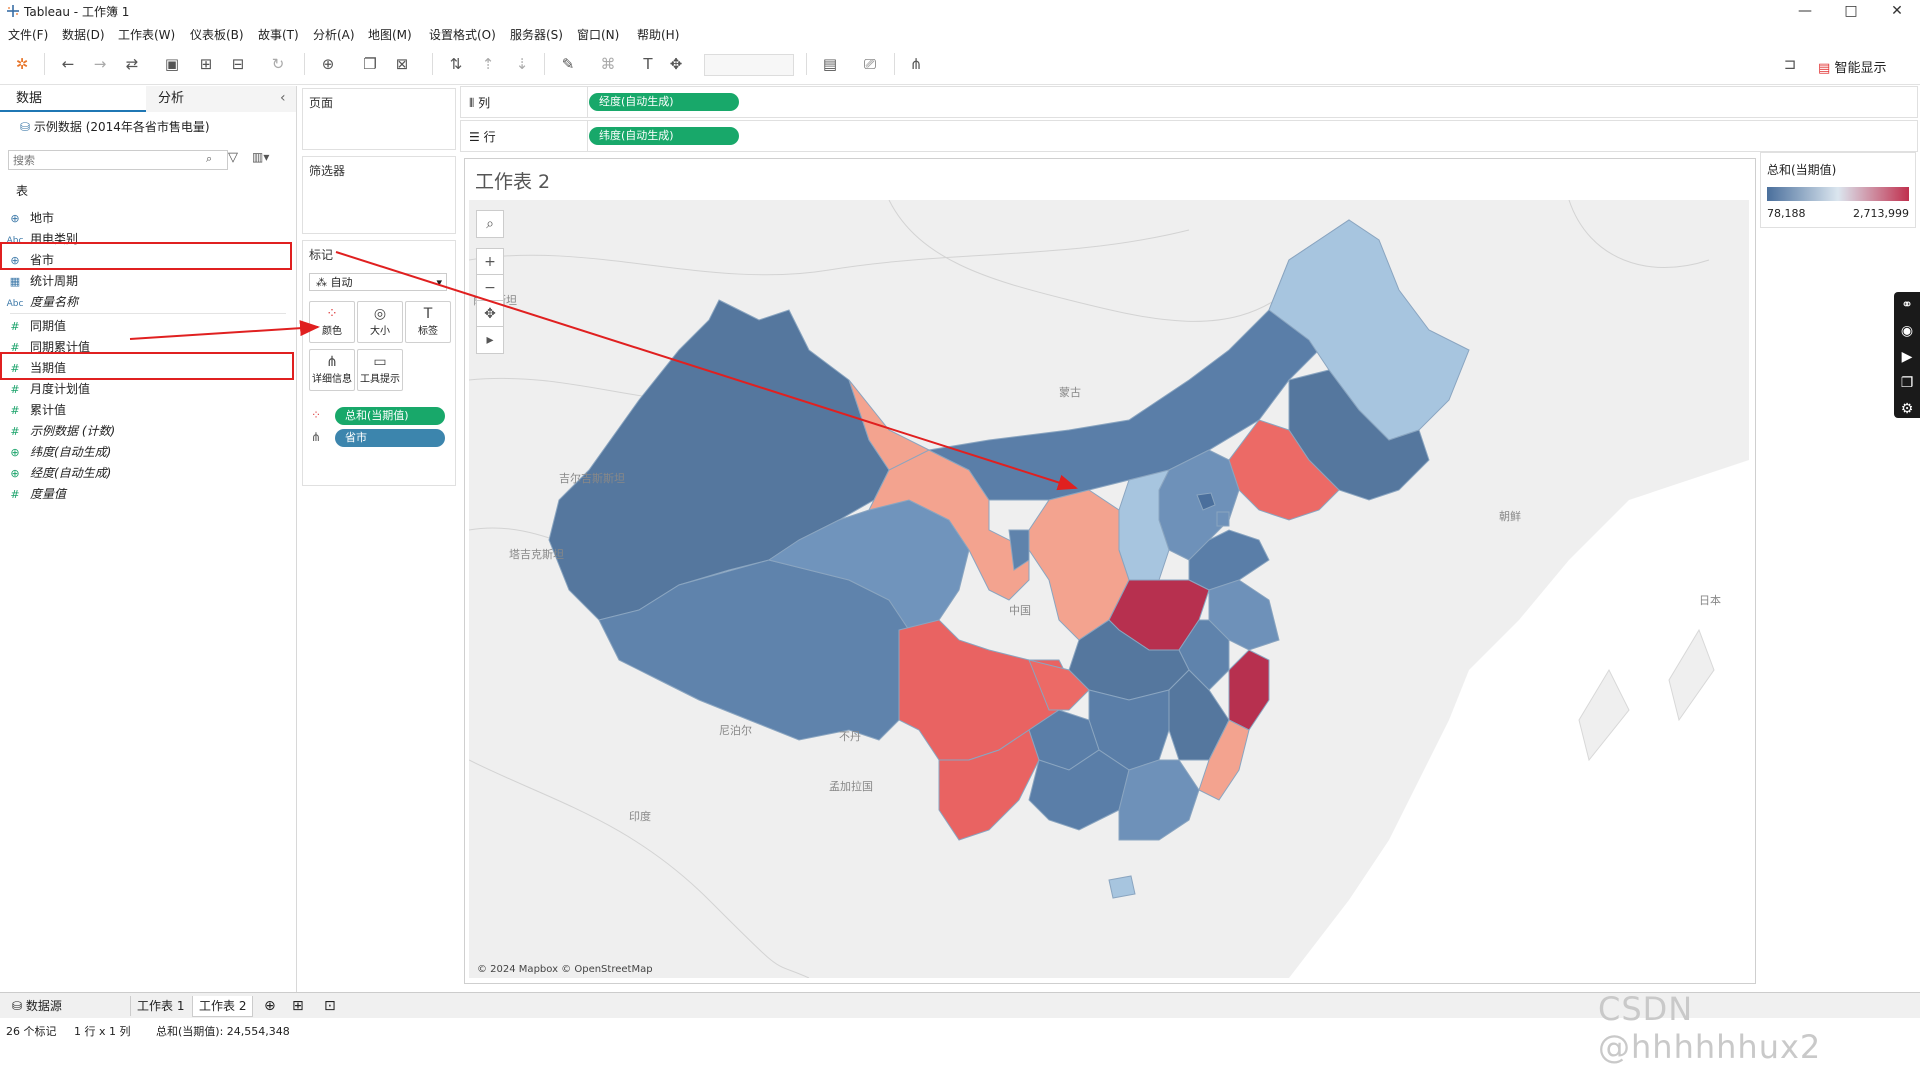 The width and height of the screenshot is (1920, 1066). What do you see at coordinates (298, 1006) in the screenshot?
I see `new-dashboard-tab-icon: ⊞` at bounding box center [298, 1006].